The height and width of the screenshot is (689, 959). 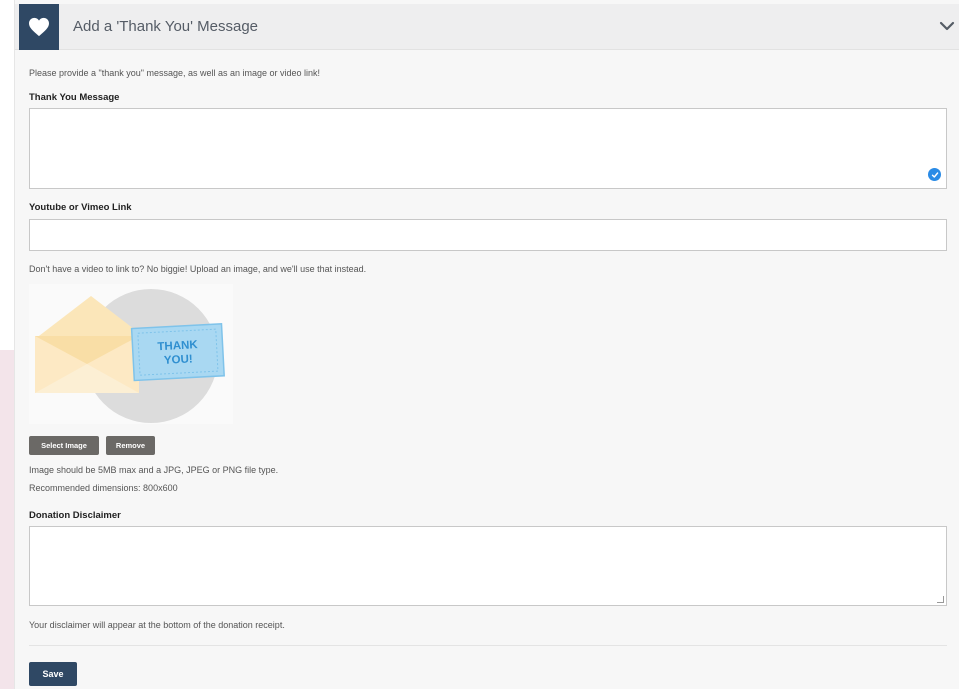 I want to click on panel-header: Add a 'Thank You' Message, so click(x=487, y=27).